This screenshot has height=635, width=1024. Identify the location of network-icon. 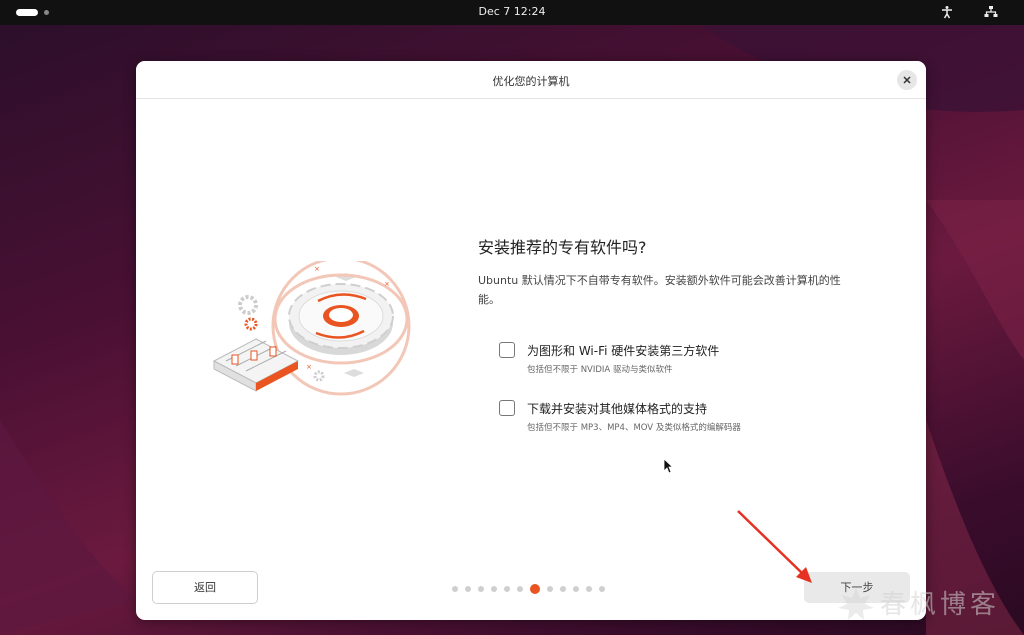
(991, 12).